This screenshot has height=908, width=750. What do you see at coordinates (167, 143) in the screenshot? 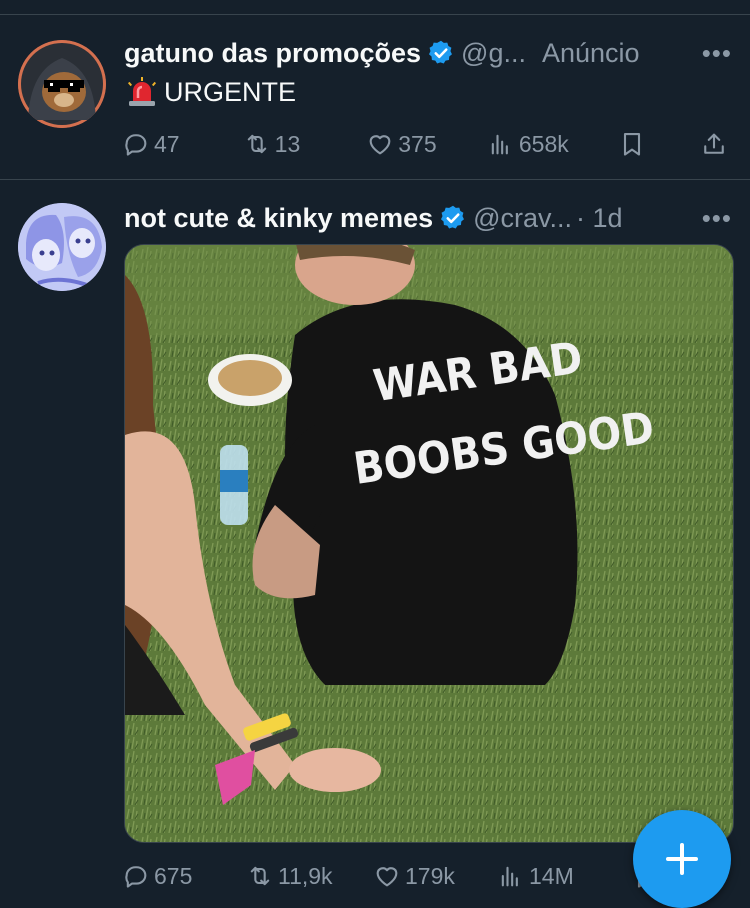
I see `reply-count: 47` at bounding box center [167, 143].